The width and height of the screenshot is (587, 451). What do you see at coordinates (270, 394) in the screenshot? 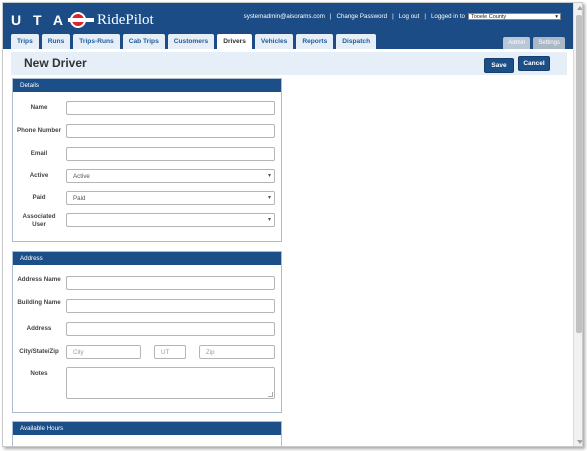
I see `resize-grip-icon` at bounding box center [270, 394].